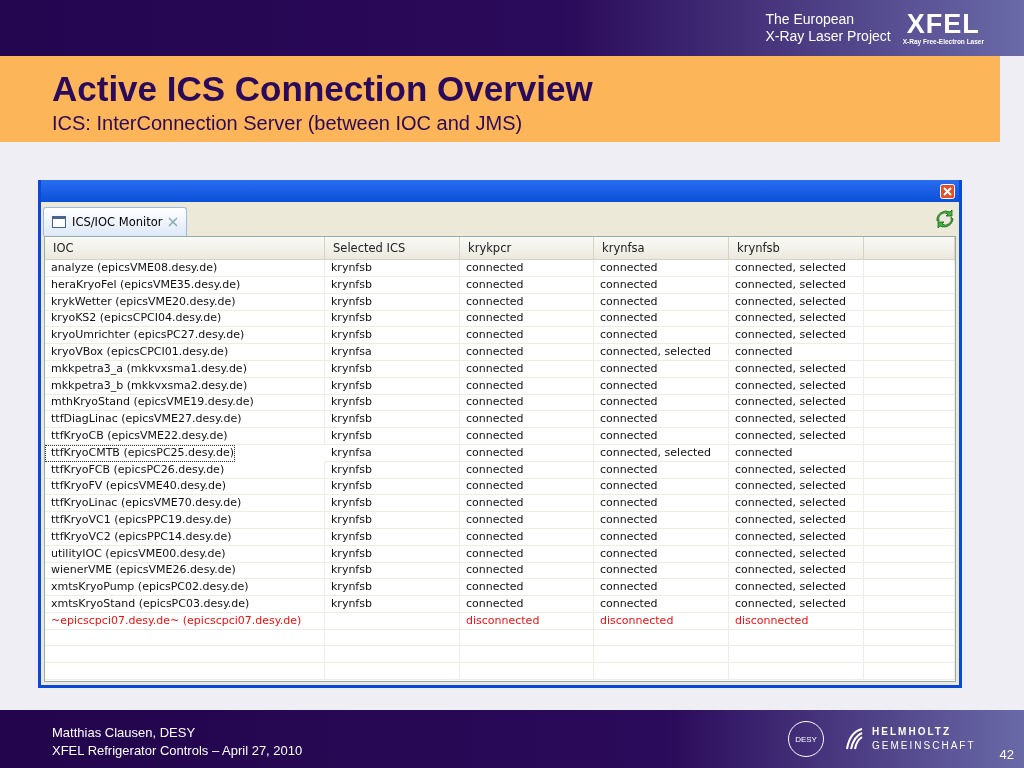  I want to click on organization-name: X-Ray Laser Project, so click(828, 36).